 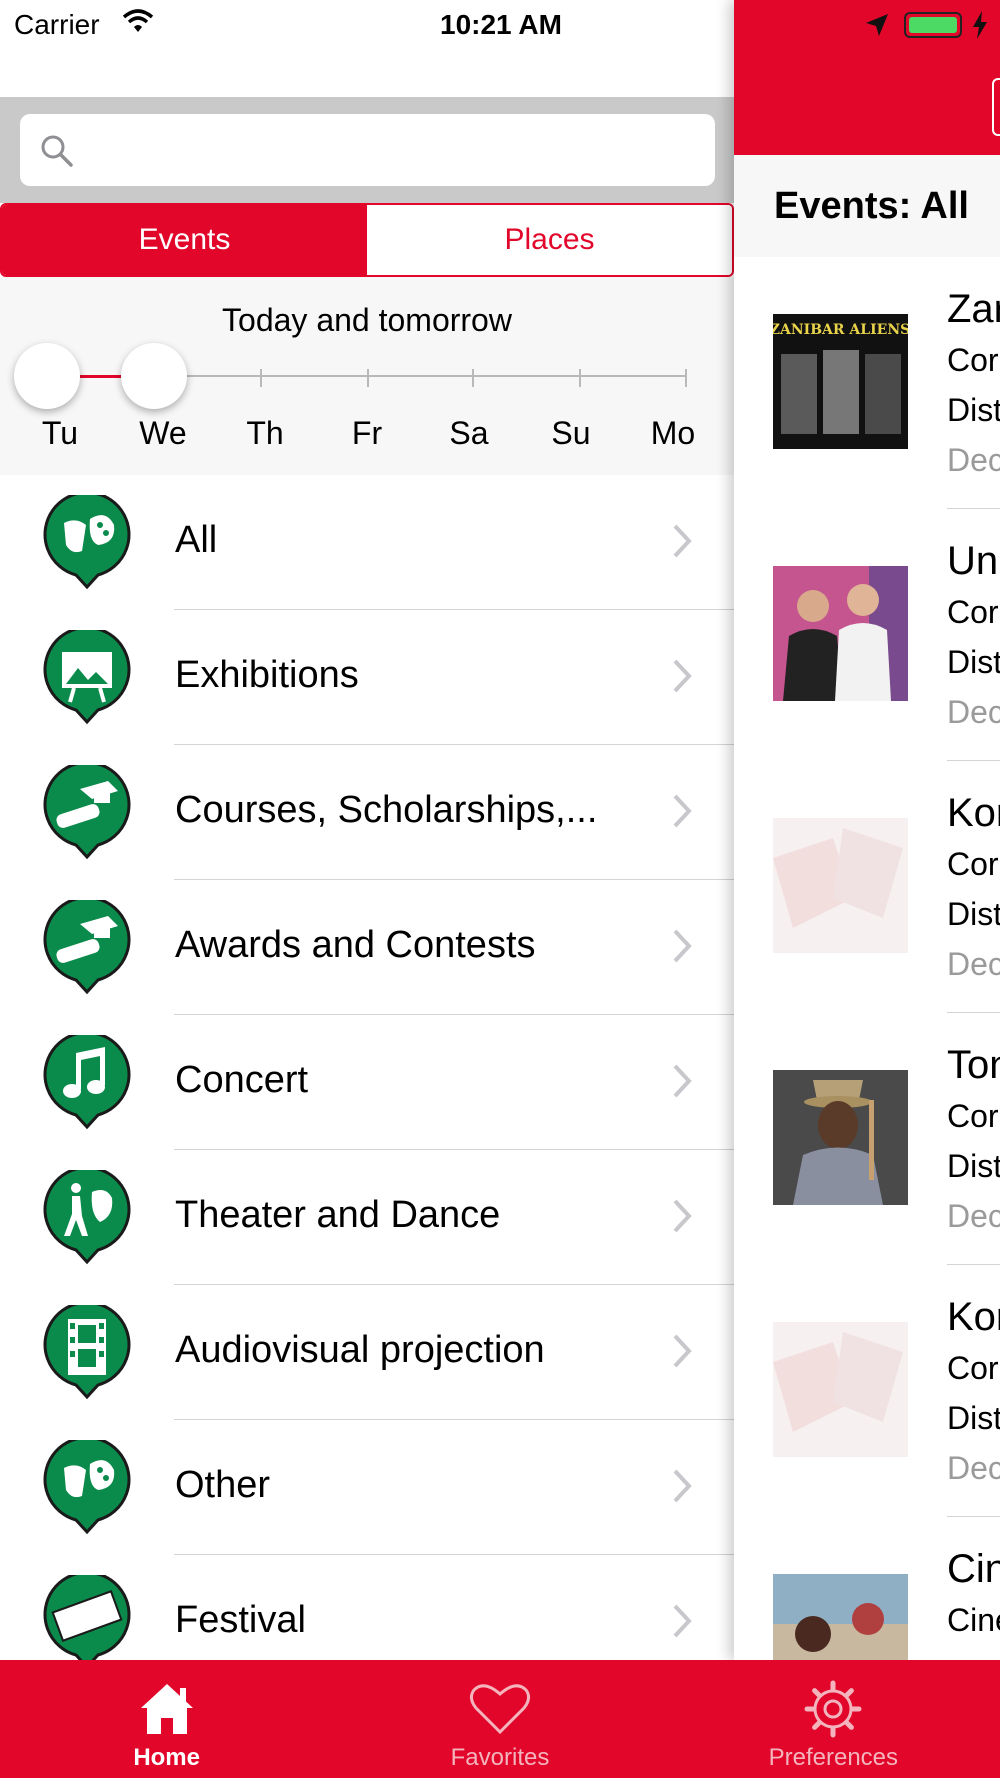 I want to click on date-range-selector: Today and tomorrow Tu We Th Fr Sa Su Mo, so click(x=367, y=376).